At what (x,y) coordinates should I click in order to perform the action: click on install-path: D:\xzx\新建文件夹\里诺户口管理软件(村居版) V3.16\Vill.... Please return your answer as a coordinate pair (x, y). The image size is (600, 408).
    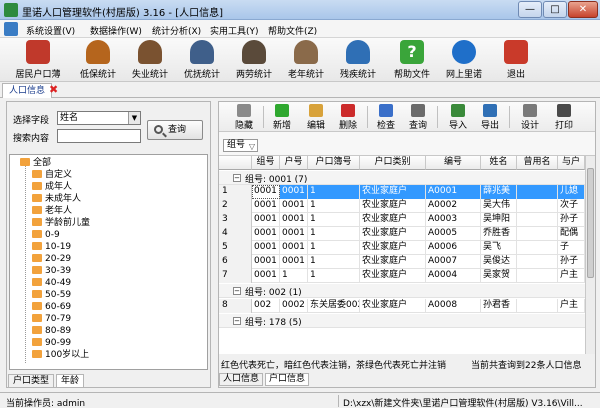
    Looking at the image, I should click on (463, 403).